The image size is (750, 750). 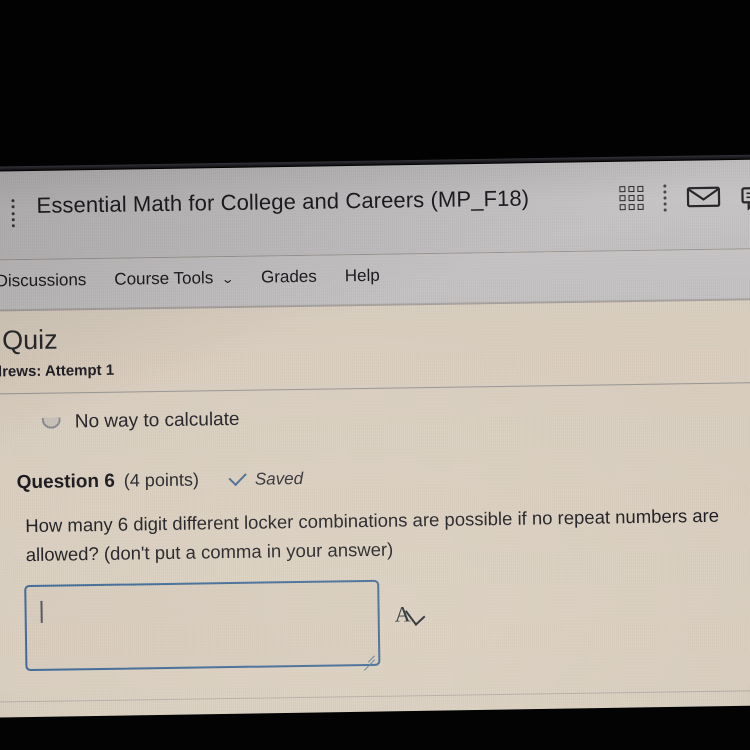 I want to click on mail-envelope-icon, so click(x=703, y=197).